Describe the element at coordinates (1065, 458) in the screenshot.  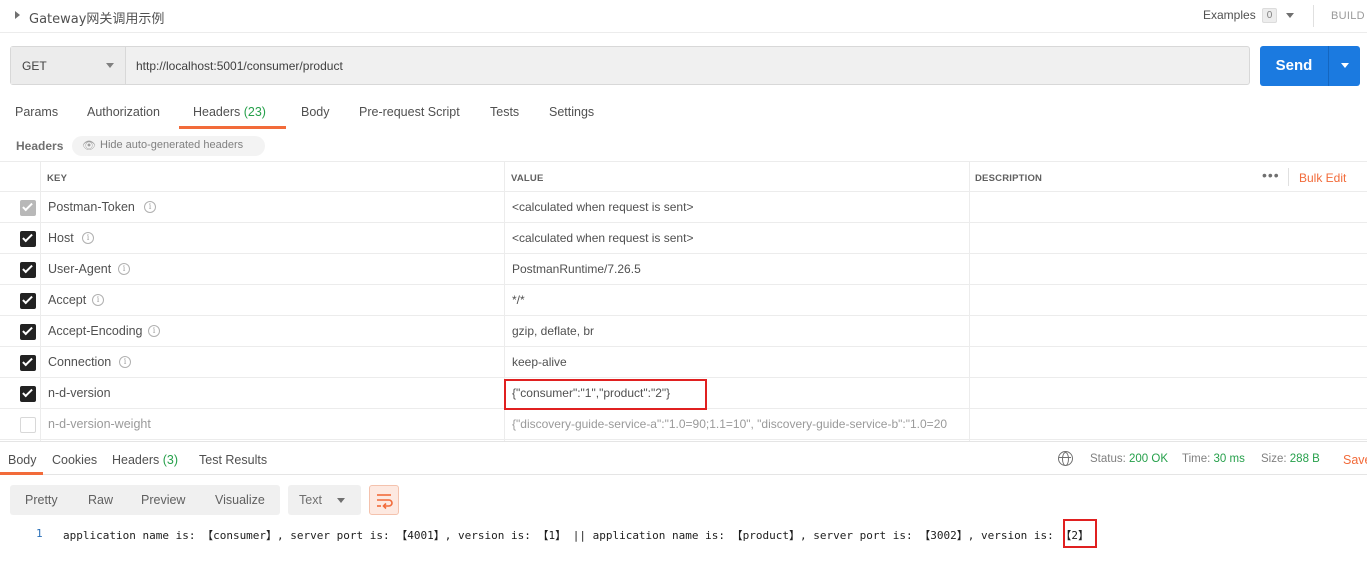
I see `globe-icon` at that location.